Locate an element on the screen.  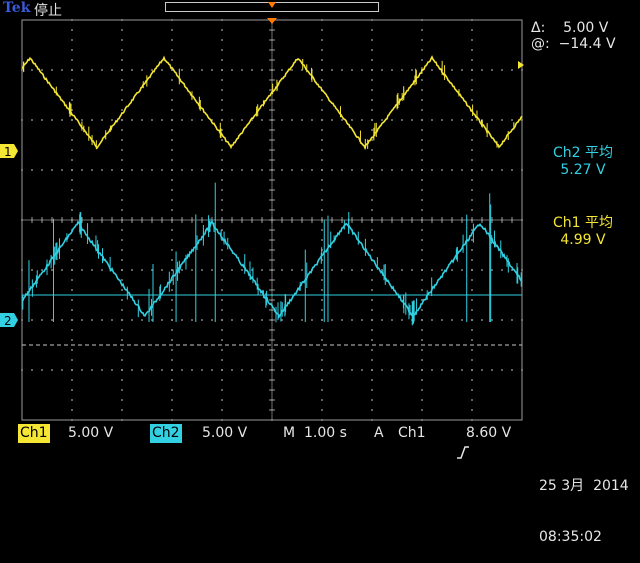
ch2-scale: 5.00 V is located at coordinates (224, 433).